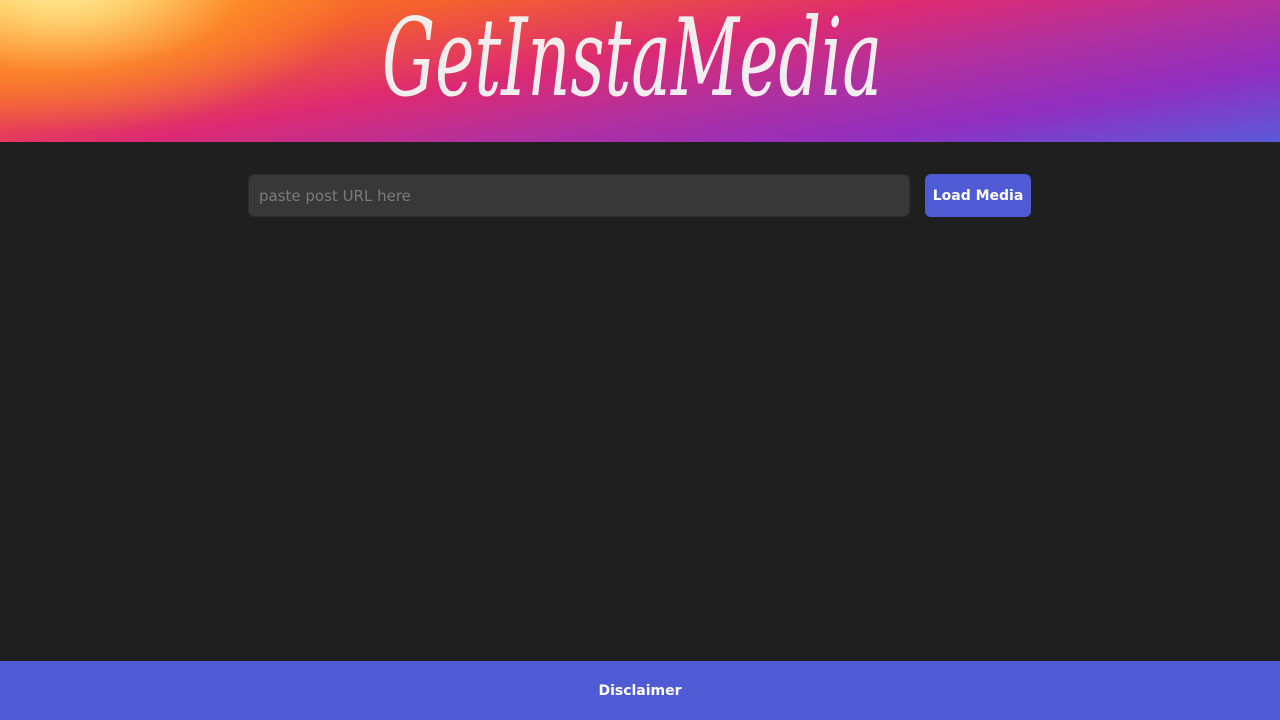 The width and height of the screenshot is (1280, 720). I want to click on footer-bar: Disclaimer, so click(640, 690).